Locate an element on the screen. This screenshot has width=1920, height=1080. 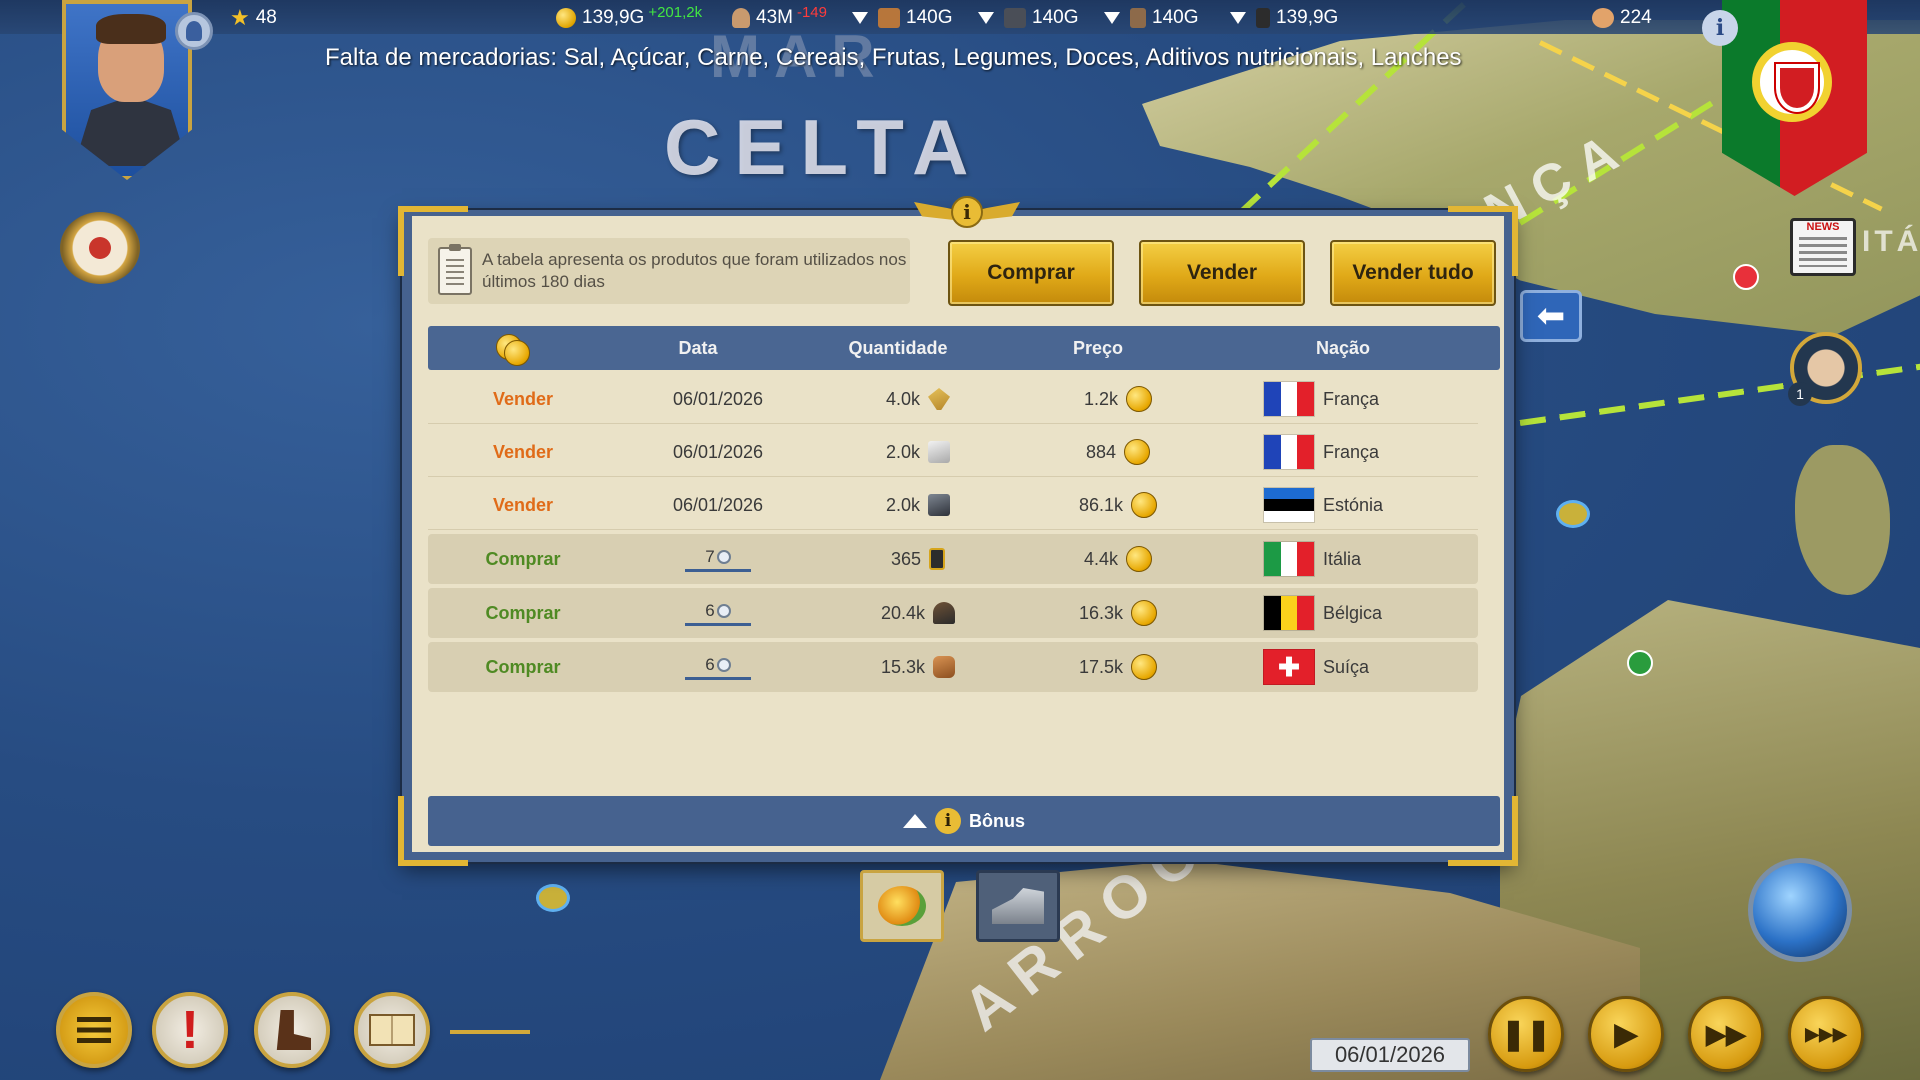
header-price: Preço is located at coordinates (1098, 348).